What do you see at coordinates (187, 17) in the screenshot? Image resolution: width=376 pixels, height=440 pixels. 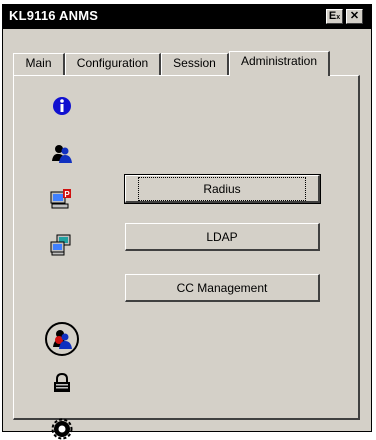 I see `title-bar: KL9116 ANMS Ex ✕` at bounding box center [187, 17].